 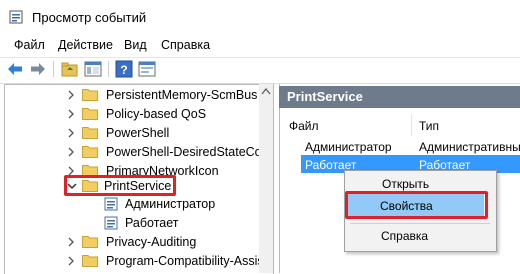 I want to click on folder-up-icon, so click(x=70, y=69).